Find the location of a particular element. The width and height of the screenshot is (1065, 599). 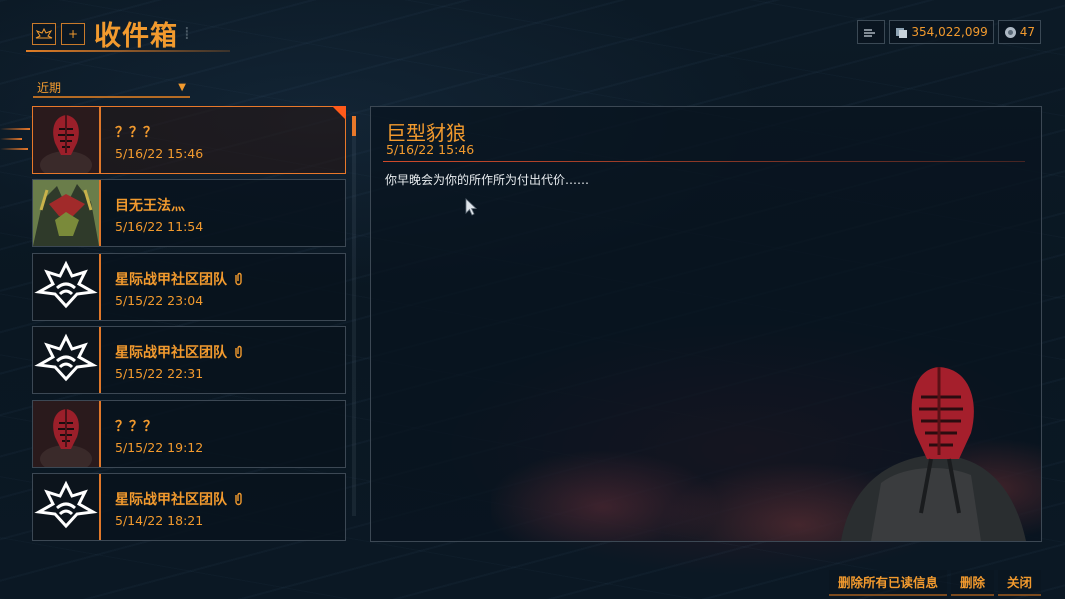

sender-character-image is located at coordinates (933, 454).